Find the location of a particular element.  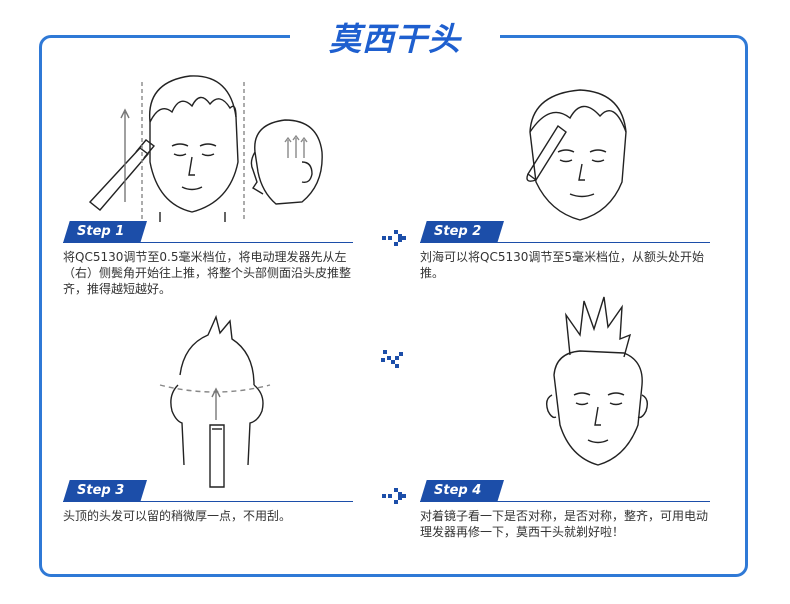

step2-illustration is located at coordinates (576, 155).